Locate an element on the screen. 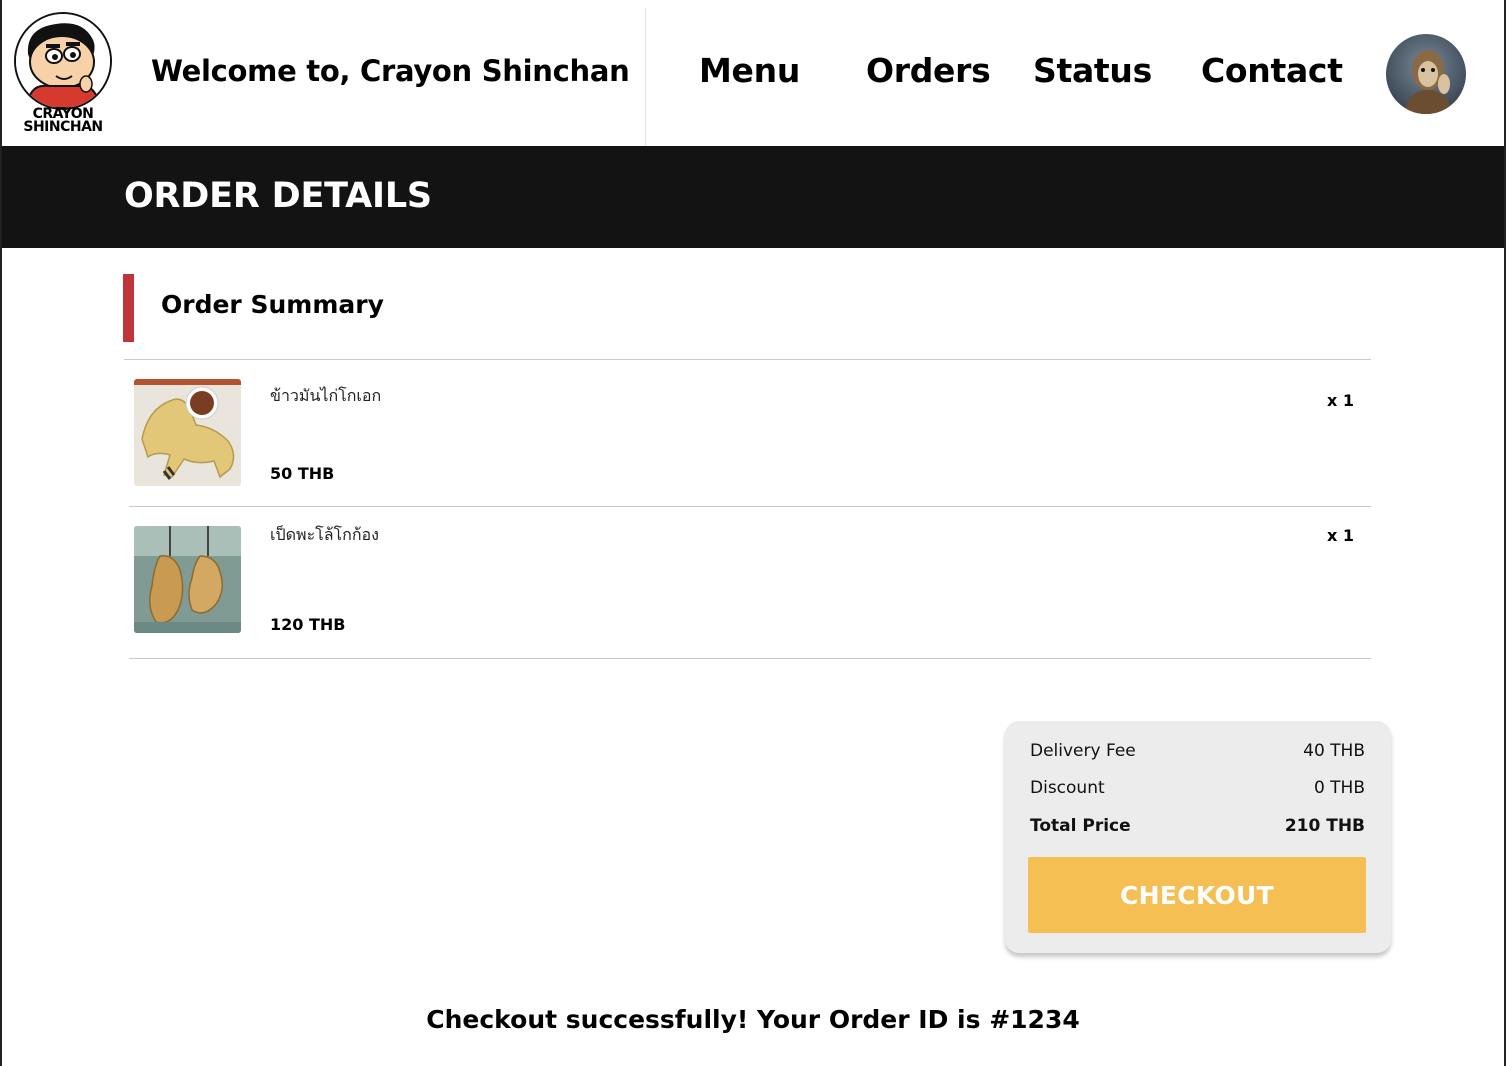 This screenshot has height=1066, width=1506. user-avatar-icon is located at coordinates (1426, 74).